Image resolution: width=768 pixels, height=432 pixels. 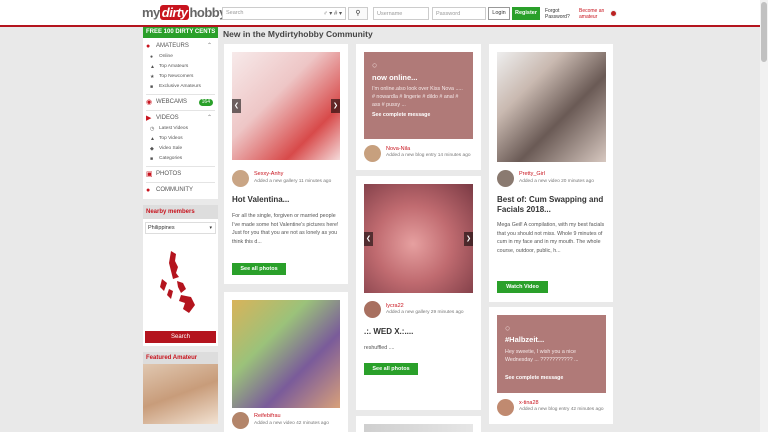 What do you see at coordinates (418, 428) in the screenshot?
I see `gallery-photo` at bounding box center [418, 428].